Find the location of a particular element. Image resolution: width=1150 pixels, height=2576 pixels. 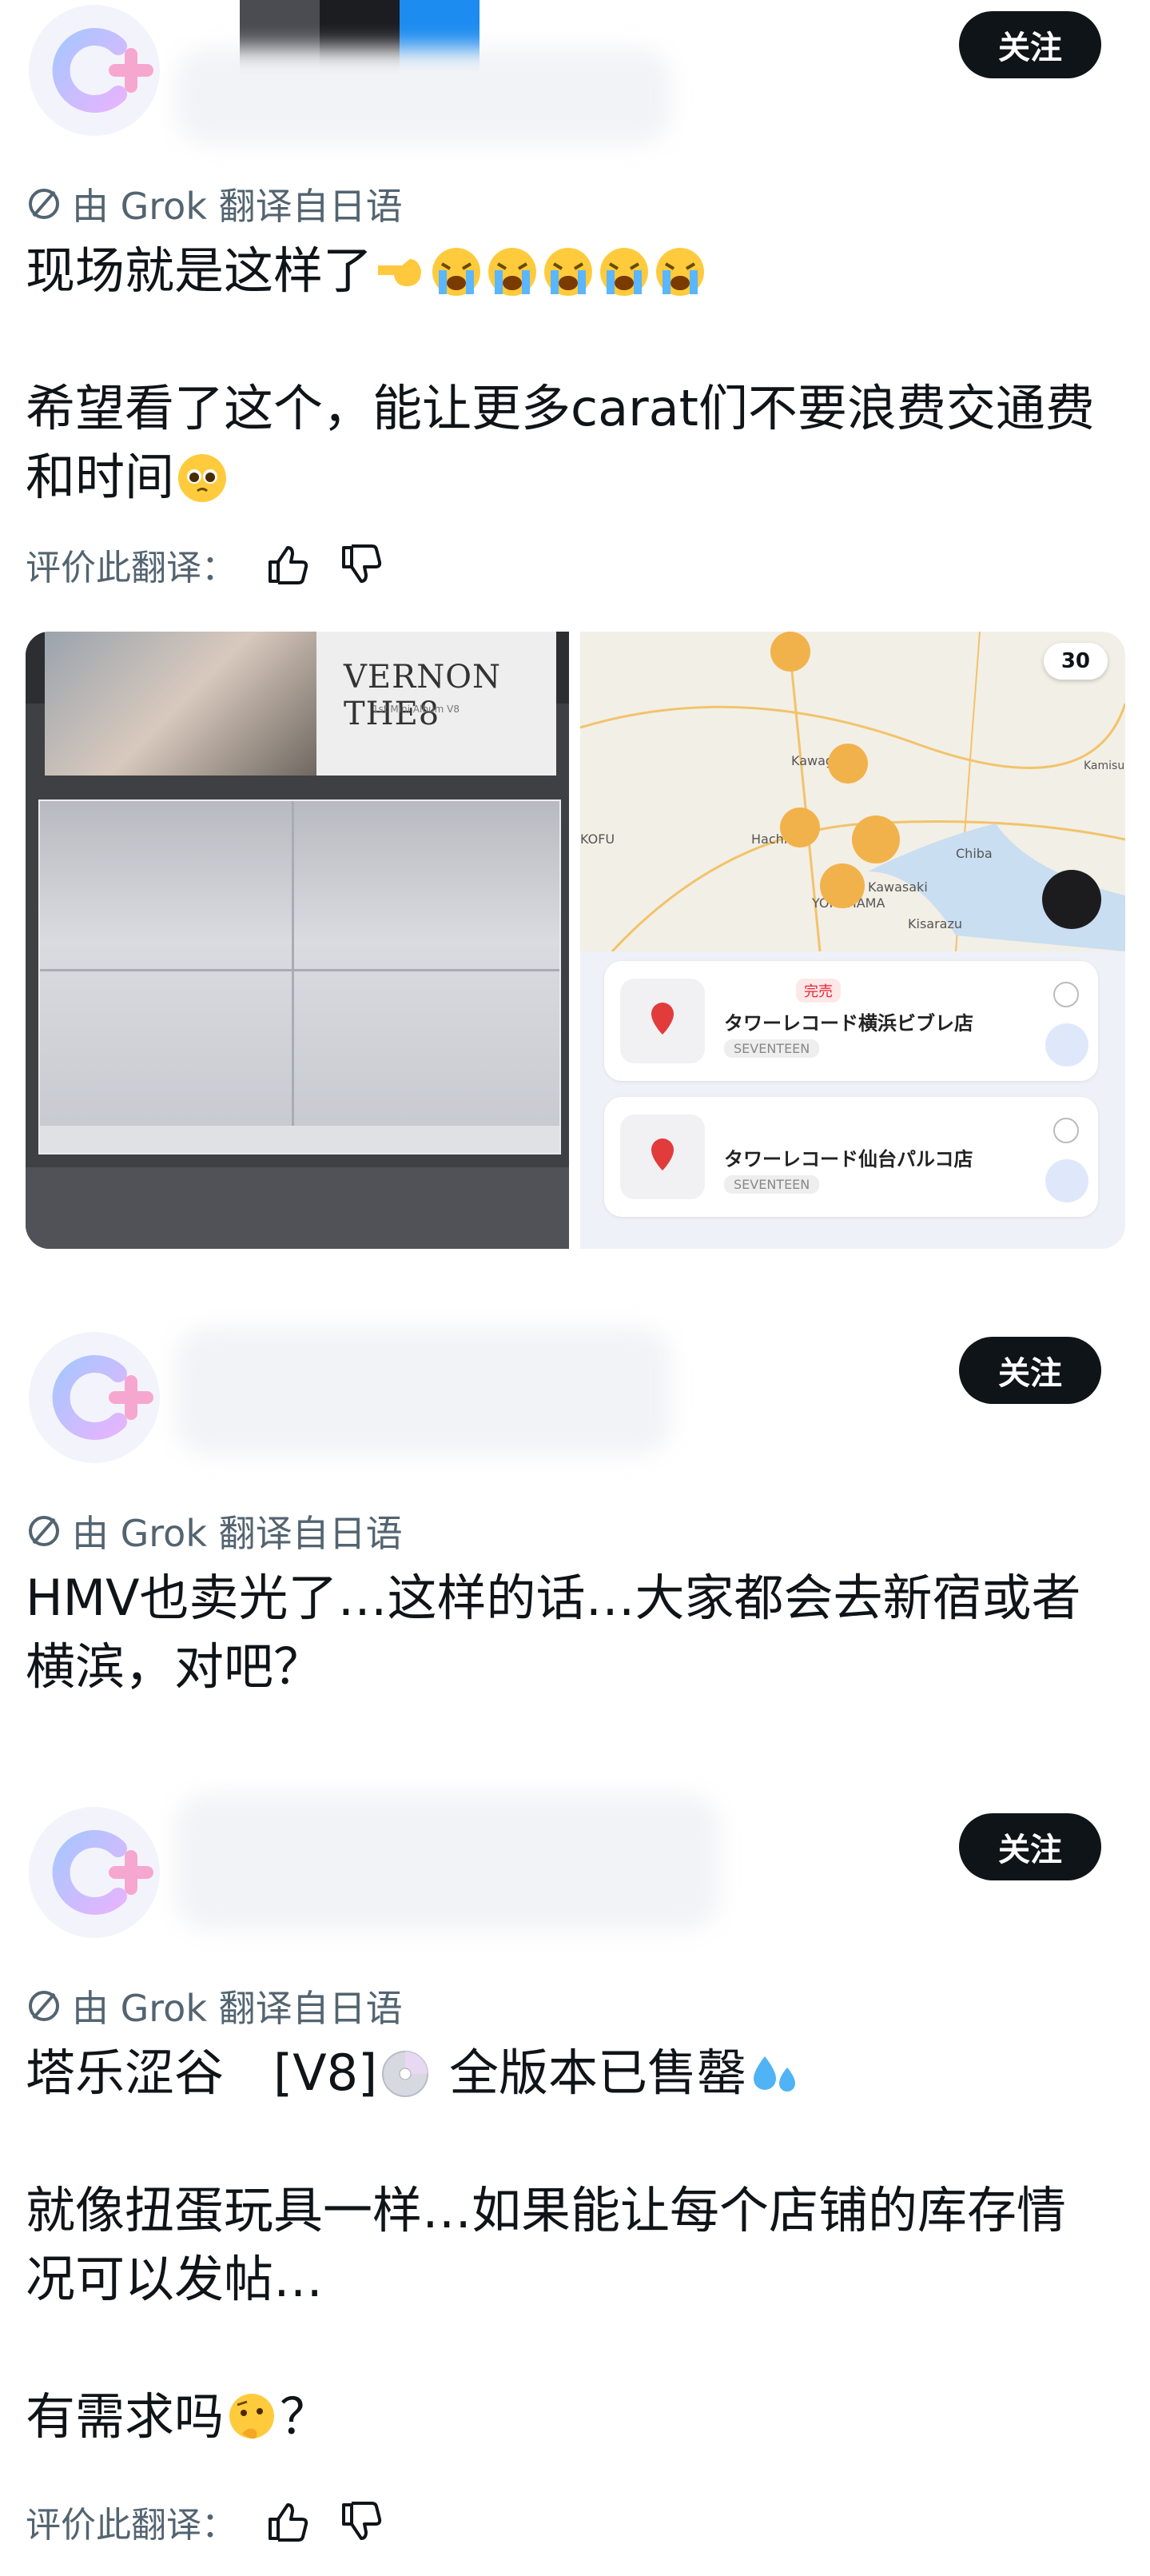

locate-button is located at coordinates (1071, 900).